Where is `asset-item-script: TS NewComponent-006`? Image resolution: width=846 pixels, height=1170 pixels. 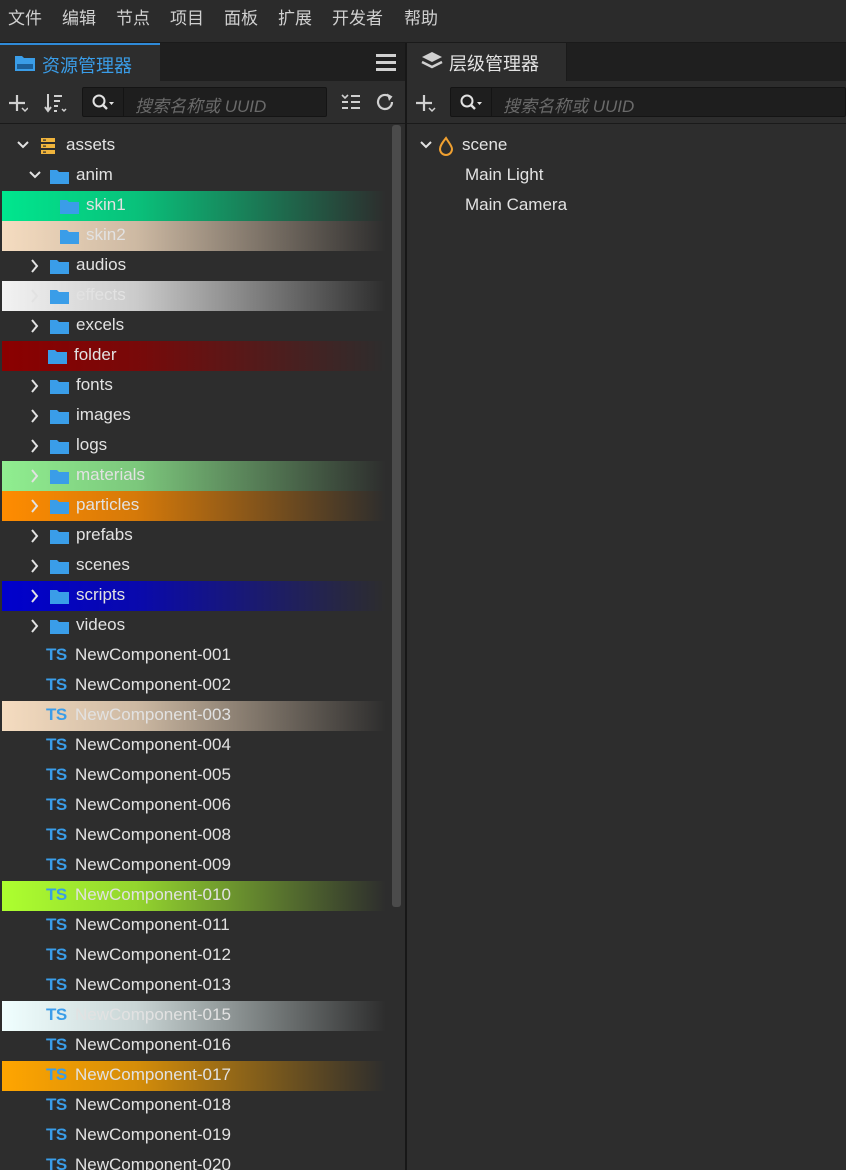 asset-item-script: TS NewComponent-006 is located at coordinates (194, 806).